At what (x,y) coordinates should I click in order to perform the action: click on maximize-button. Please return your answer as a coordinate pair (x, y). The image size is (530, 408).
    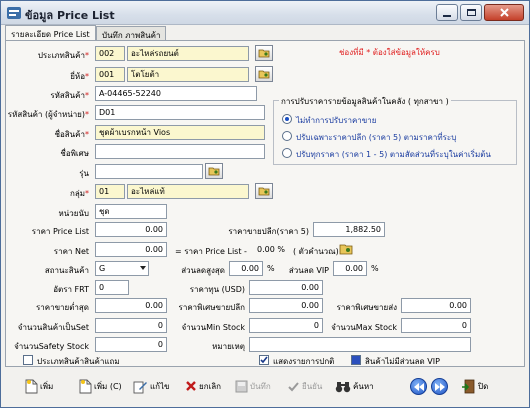
    Looking at the image, I should click on (471, 12).